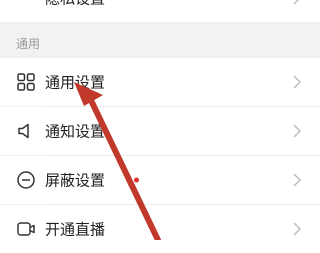 The width and height of the screenshot is (320, 253). What do you see at coordinates (136, 180) in the screenshot?
I see `notification-dot` at bounding box center [136, 180].